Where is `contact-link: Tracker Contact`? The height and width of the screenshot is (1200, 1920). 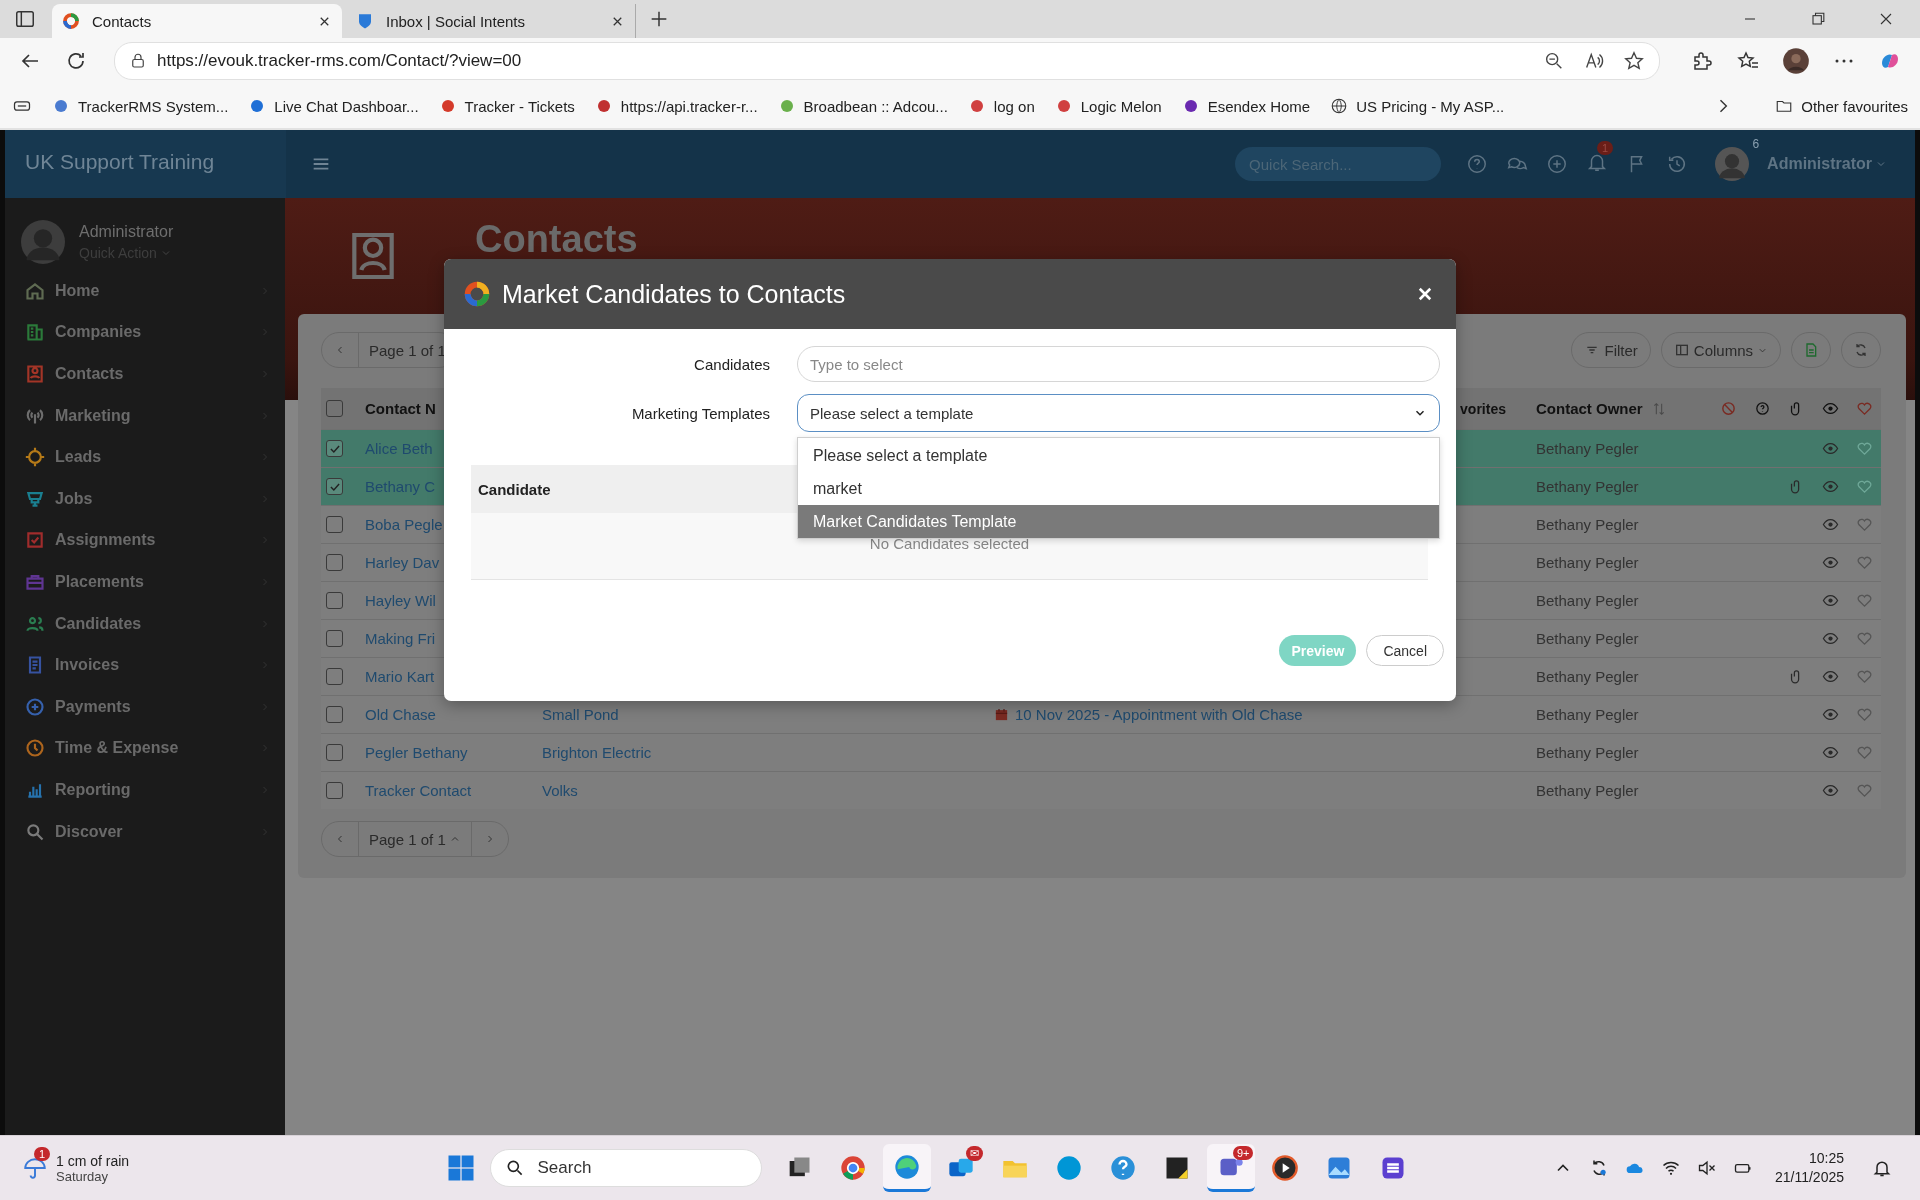 contact-link: Tracker Contact is located at coordinates (453, 790).